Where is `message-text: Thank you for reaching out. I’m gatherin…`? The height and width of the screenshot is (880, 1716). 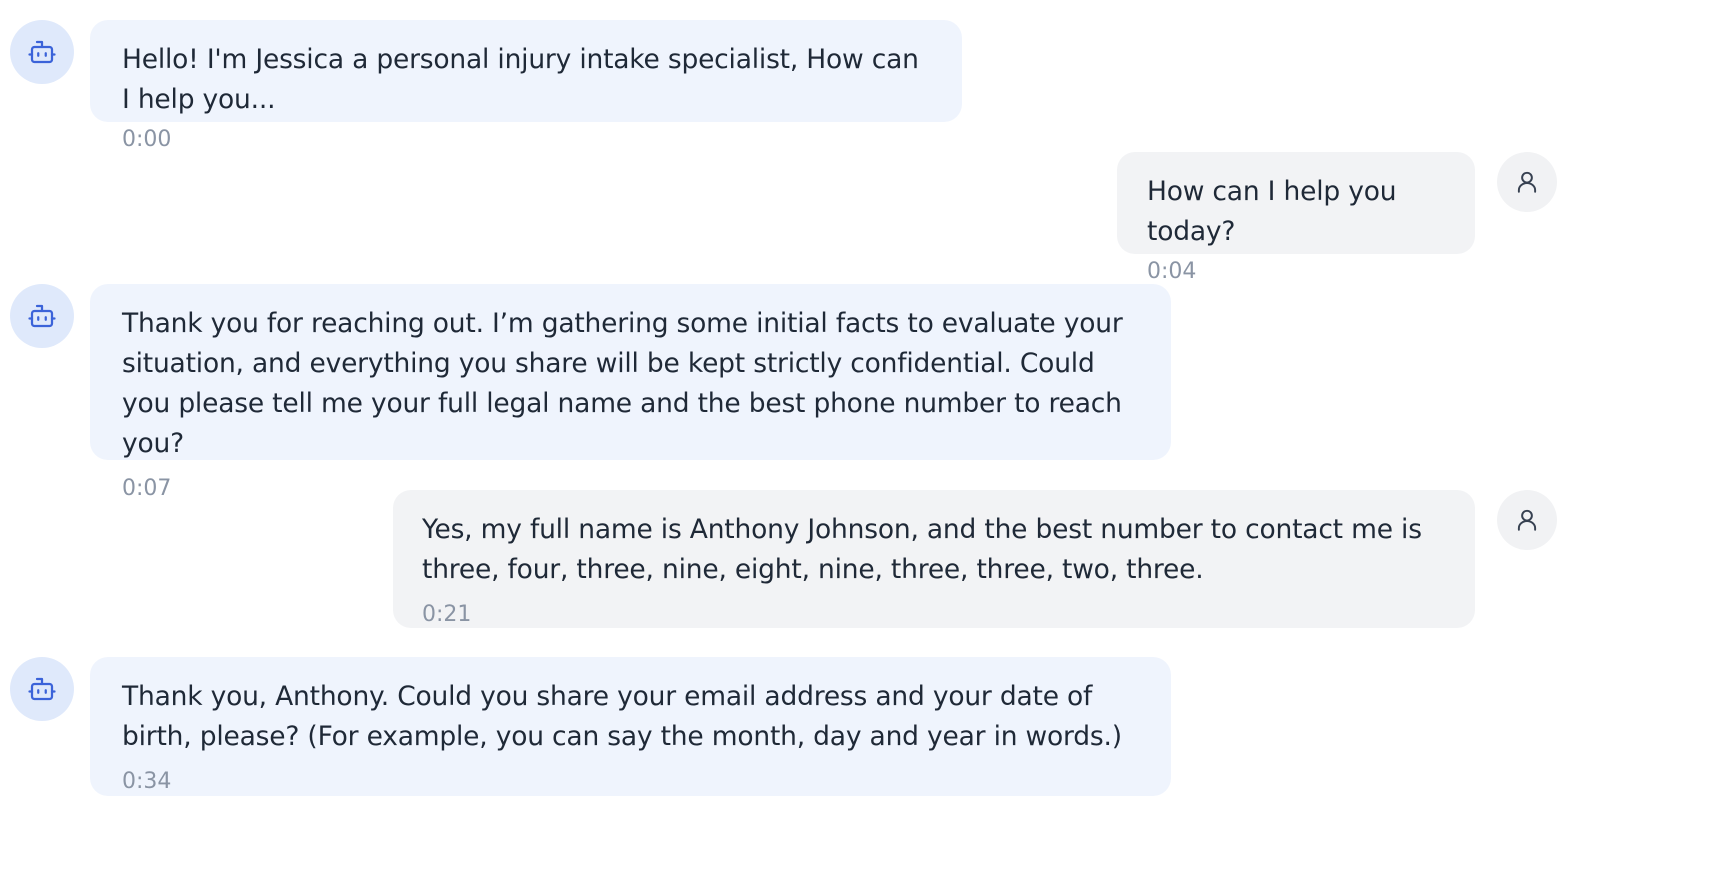 message-text: Thank you for reaching out. I’m gatherin… is located at coordinates (622, 383).